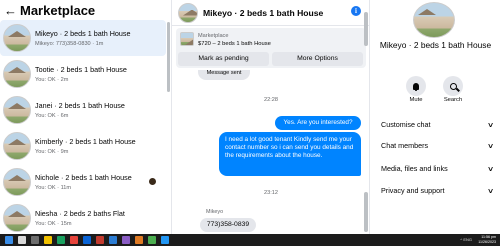 The image size is (500, 246). I want to click on listing-label: Marketplace, so click(213, 36).